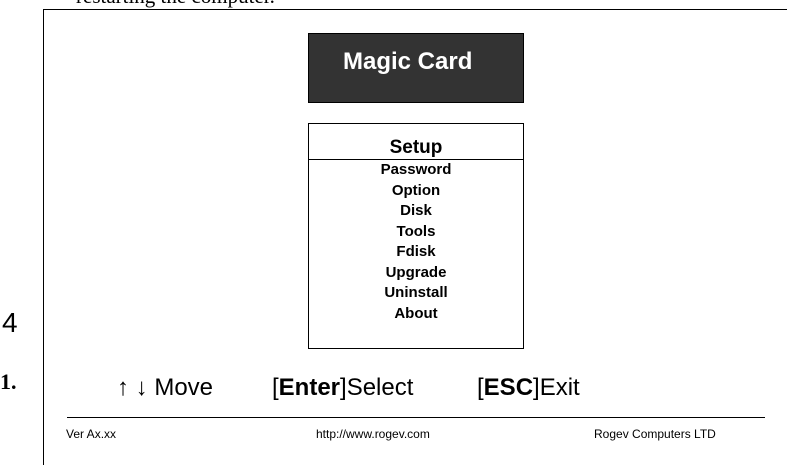 This screenshot has width=787, height=465. Describe the element at coordinates (416, 170) in the screenshot. I see `menu-item-password: Password` at that location.